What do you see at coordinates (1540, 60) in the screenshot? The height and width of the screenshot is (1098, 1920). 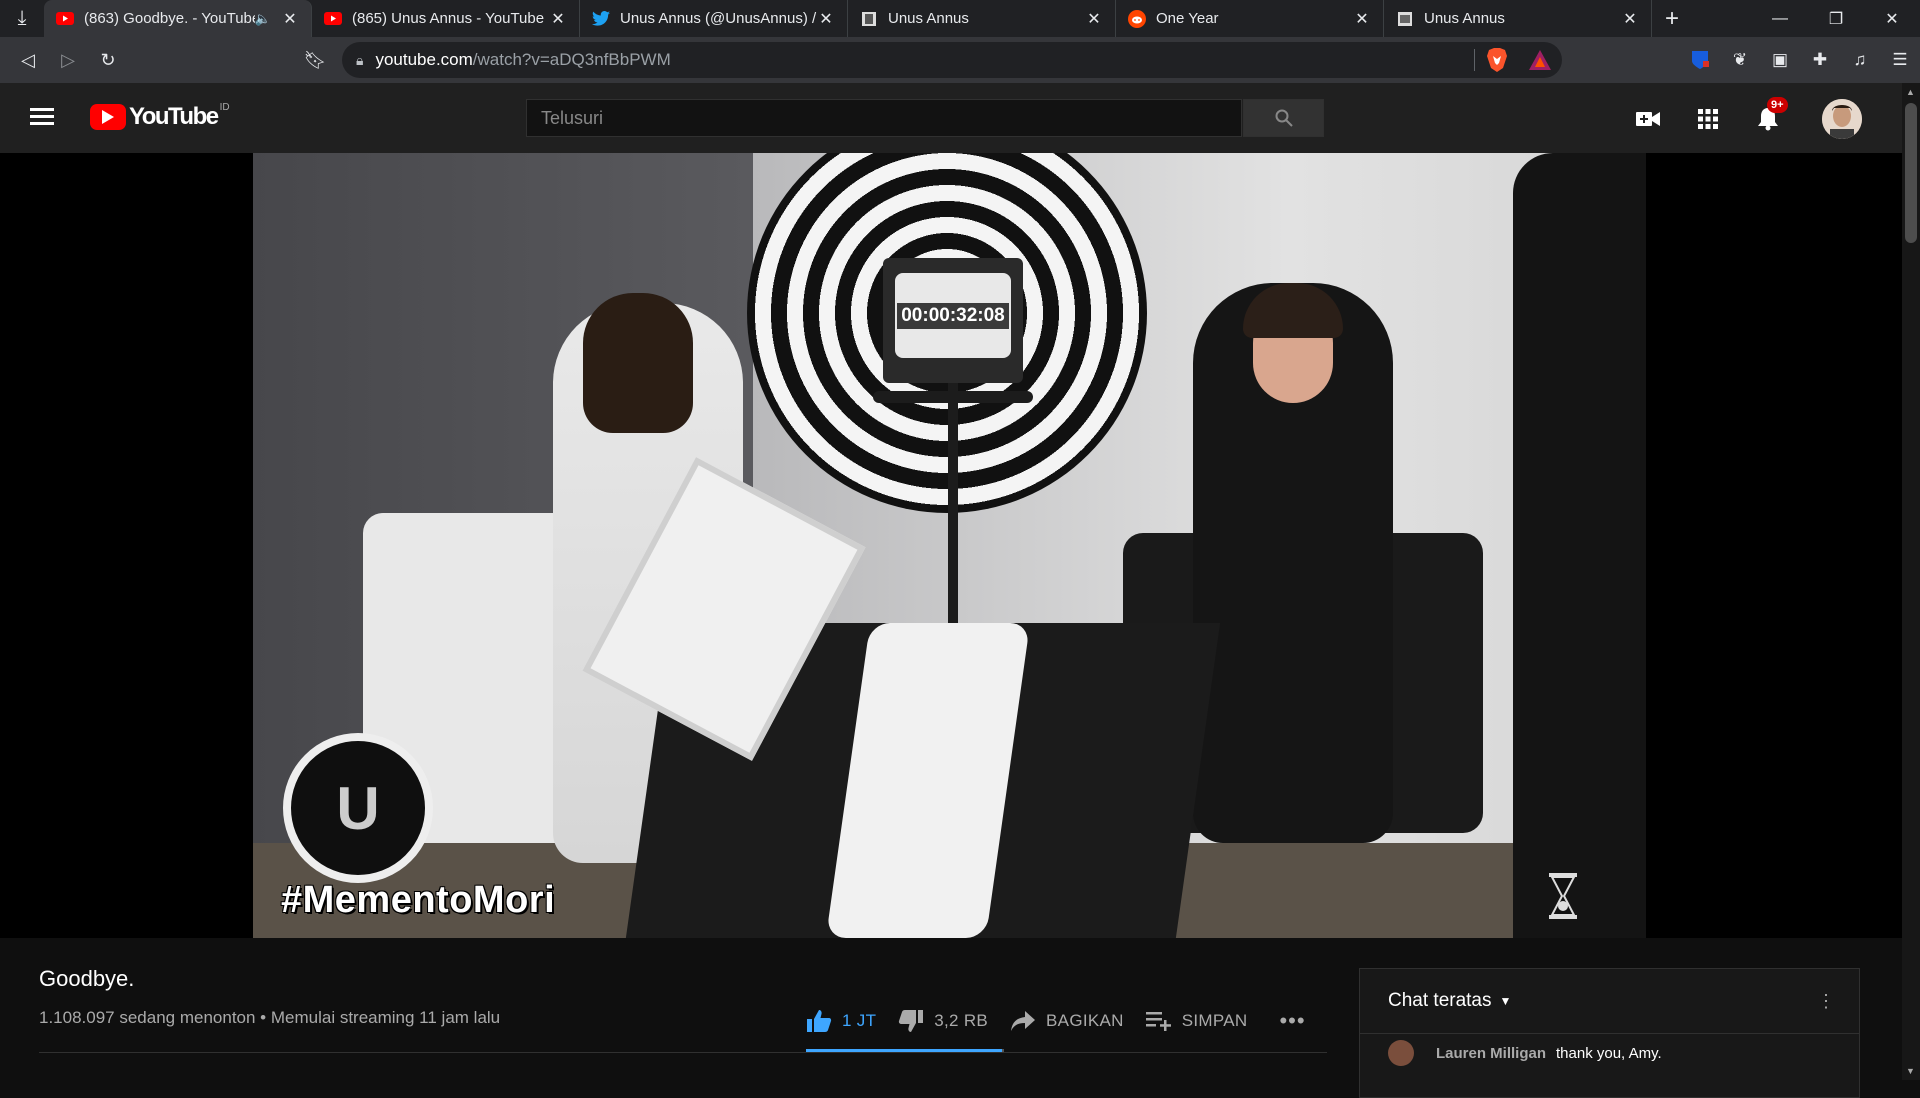 I see `brave-rewards-icon` at bounding box center [1540, 60].